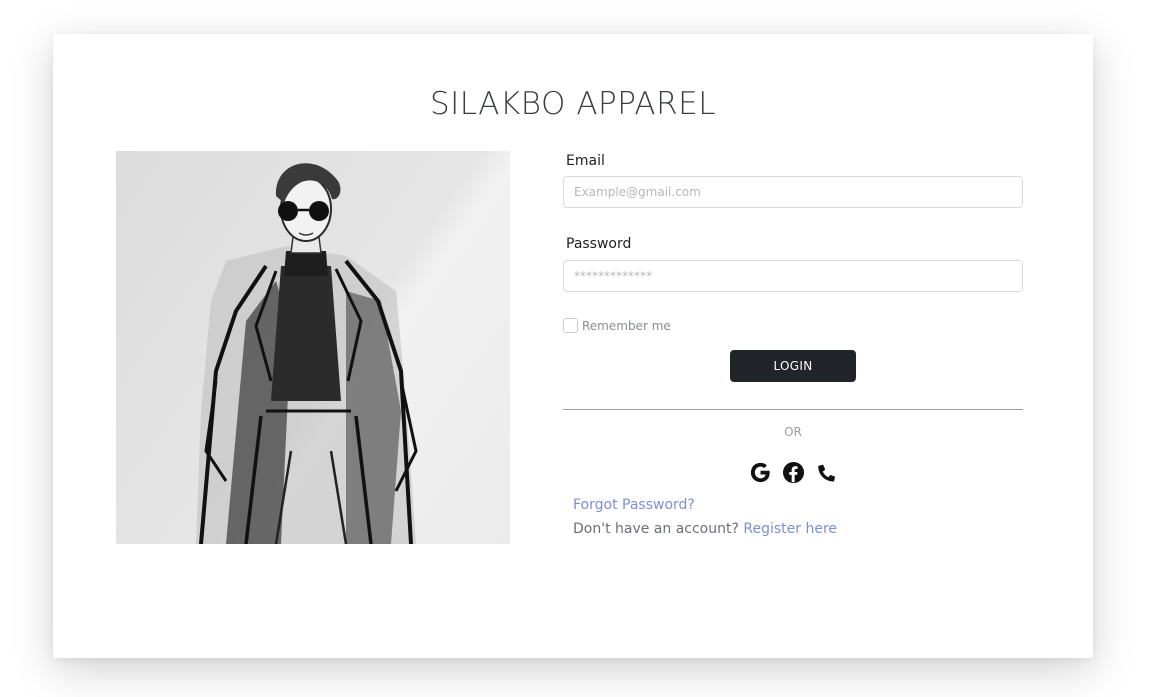  What do you see at coordinates (793, 192) in the screenshot?
I see `email-input` at bounding box center [793, 192].